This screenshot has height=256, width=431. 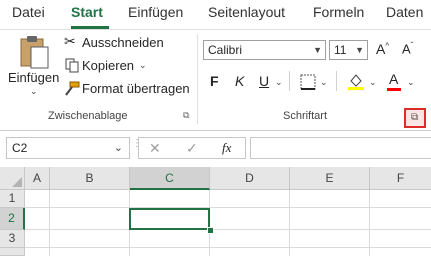 I want to click on select-all-icon, so click(x=17, y=182).